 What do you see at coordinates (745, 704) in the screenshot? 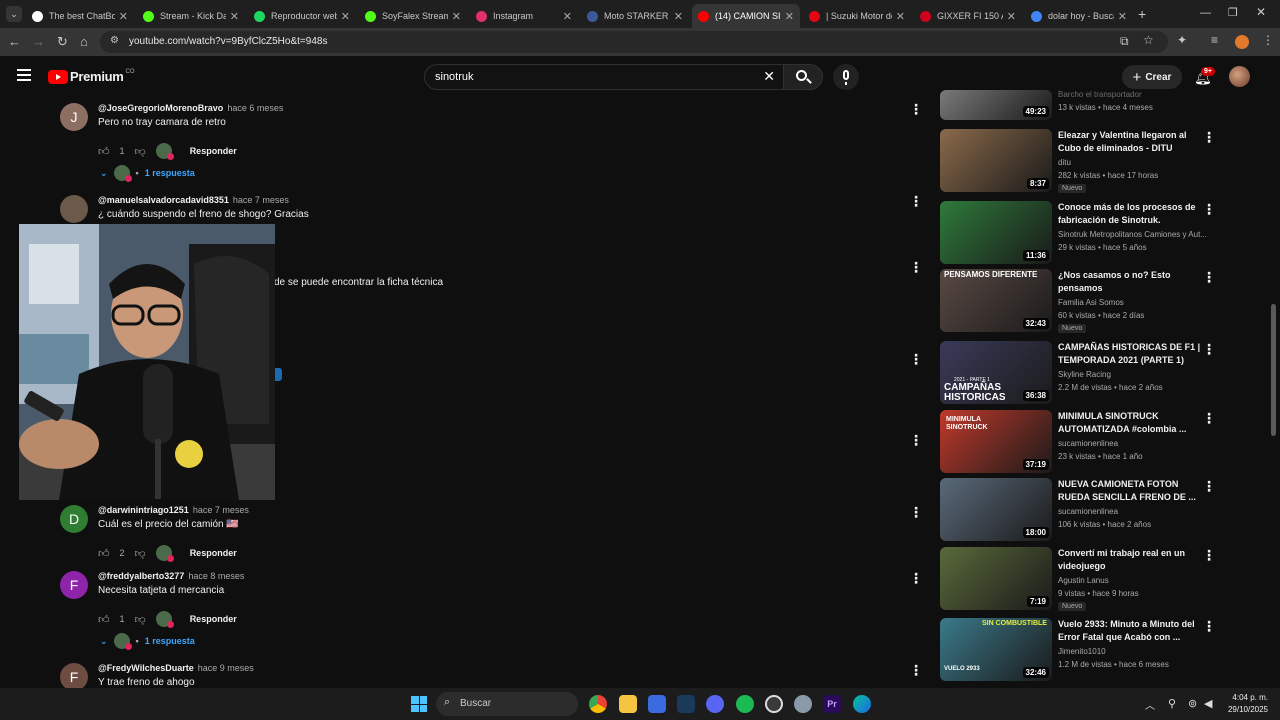
I see `spotify-icon` at bounding box center [745, 704].